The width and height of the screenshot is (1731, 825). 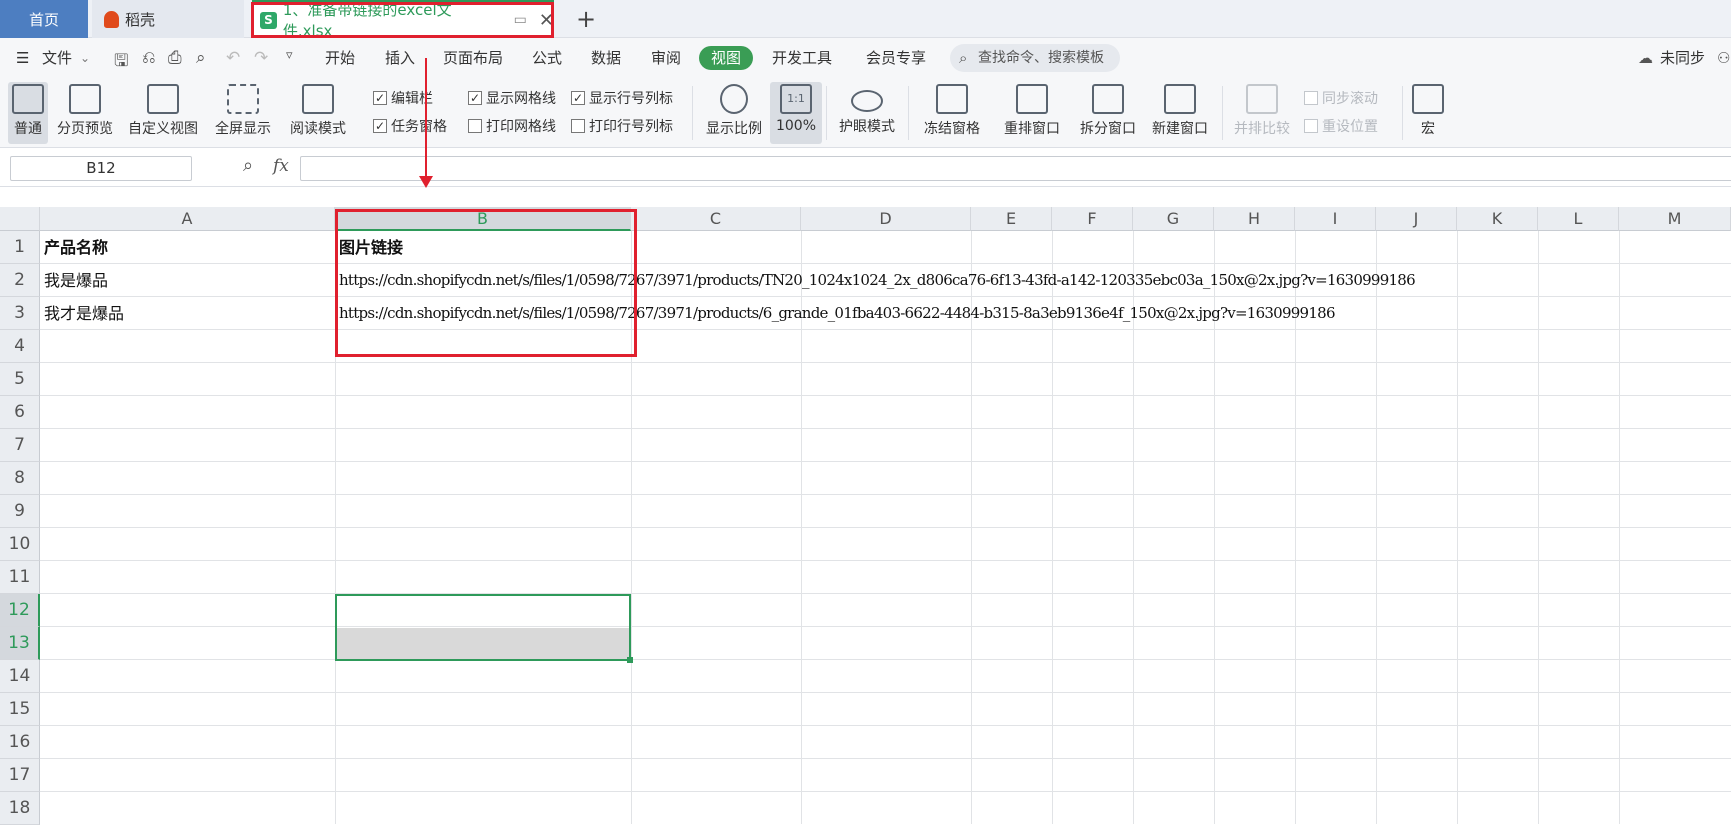 What do you see at coordinates (20, 247) in the screenshot?
I see `row-header-1: 1` at bounding box center [20, 247].